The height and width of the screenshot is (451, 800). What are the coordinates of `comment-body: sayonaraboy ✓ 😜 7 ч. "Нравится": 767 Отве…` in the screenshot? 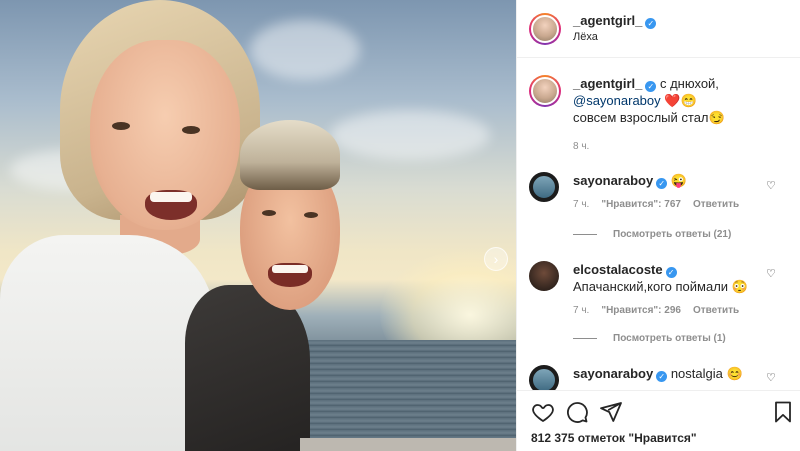 It's located at (673, 191).